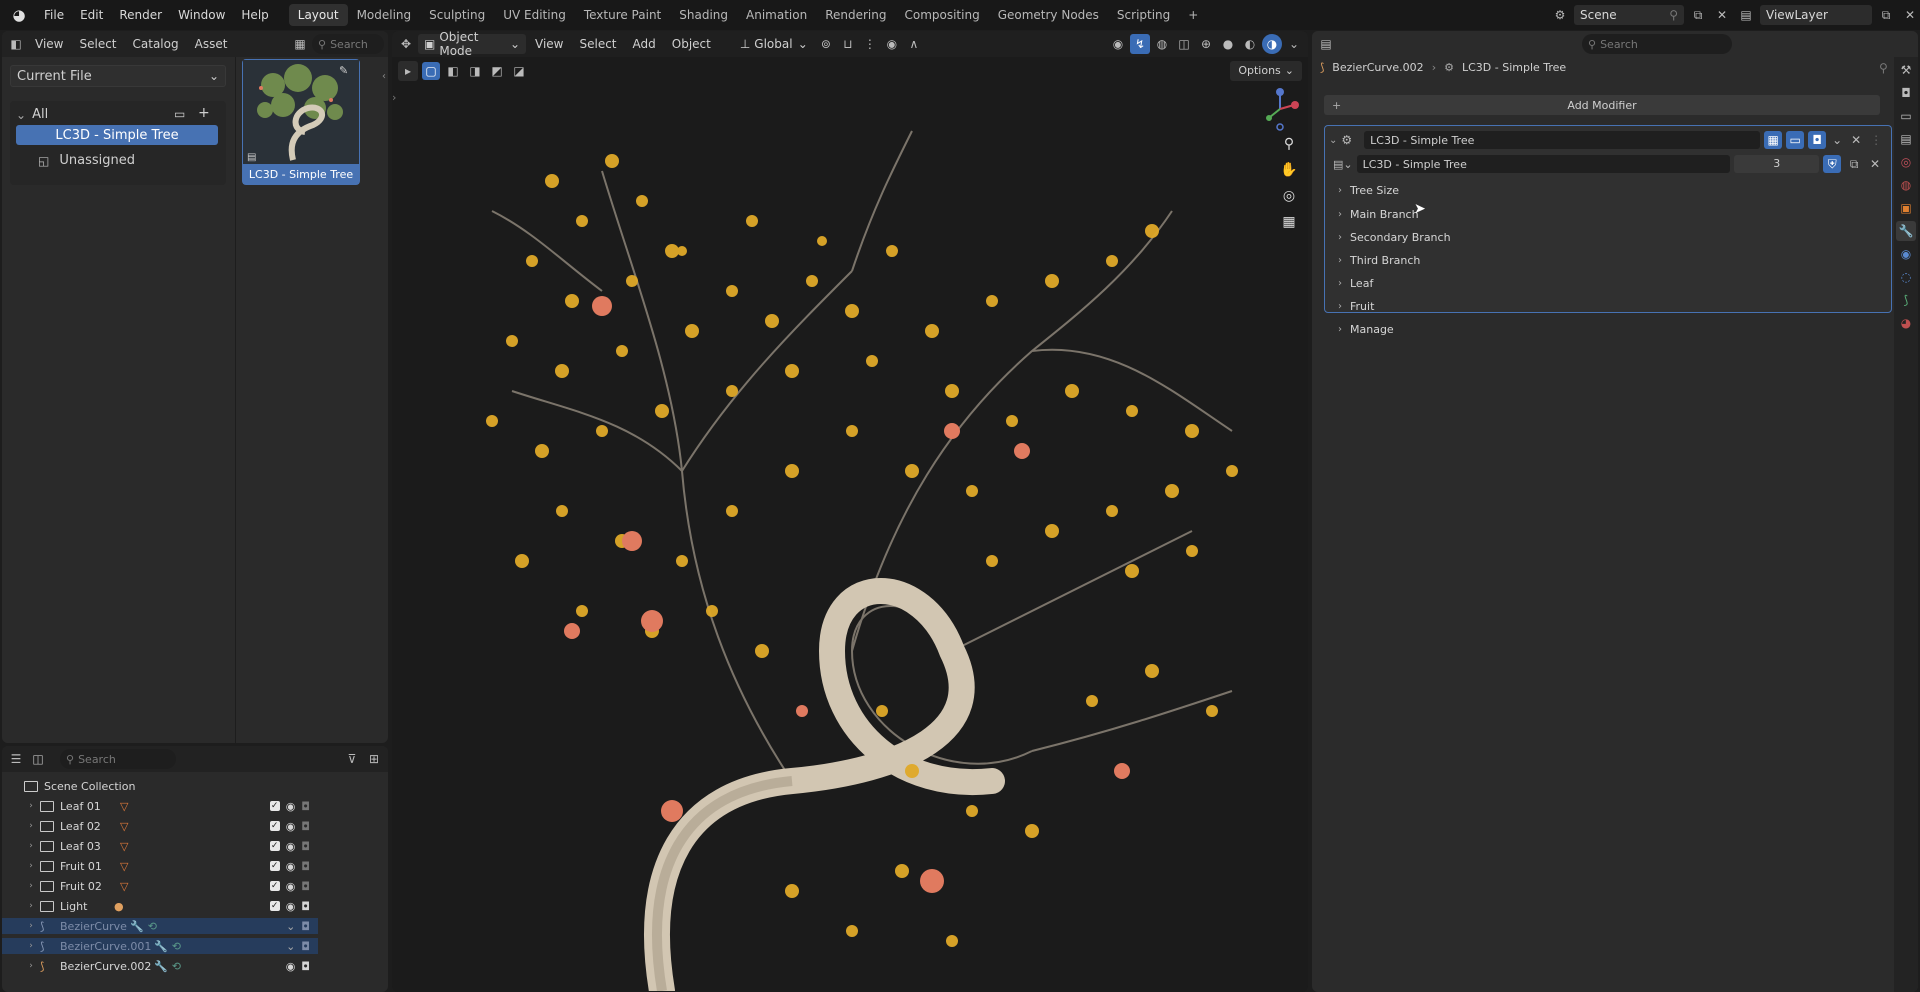 The image size is (1920, 992). Describe the element at coordinates (86, 160) in the screenshot. I see `catalog-item-unassigned: ◱ Unassigned` at that location.